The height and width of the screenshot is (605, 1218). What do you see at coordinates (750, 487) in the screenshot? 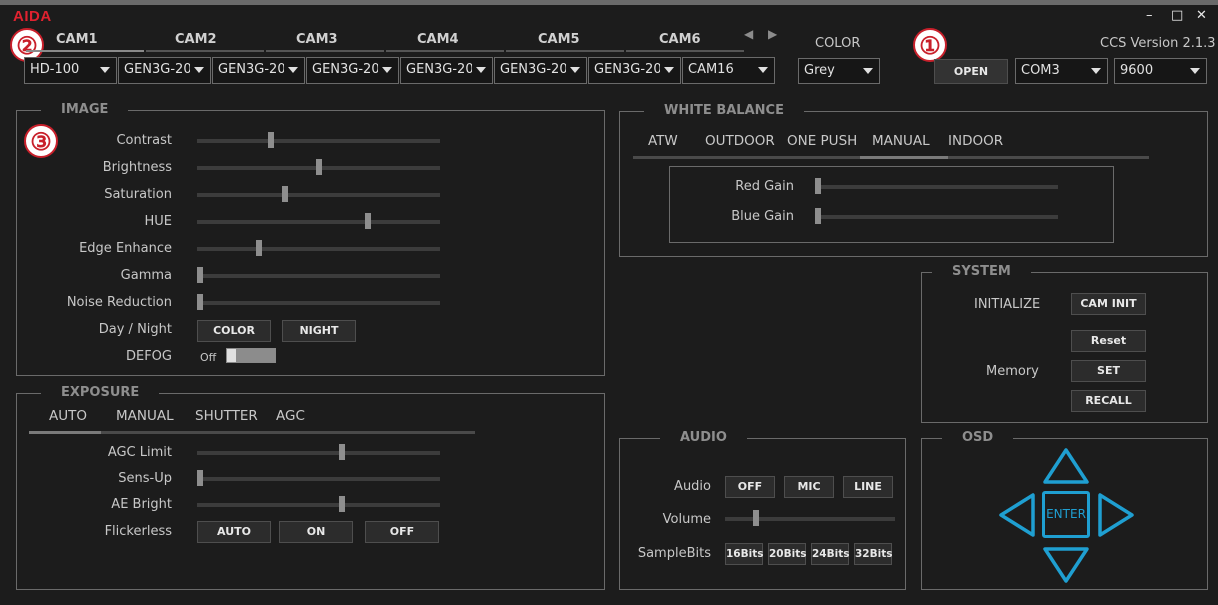
I see `audio-off-button: OFF` at bounding box center [750, 487].